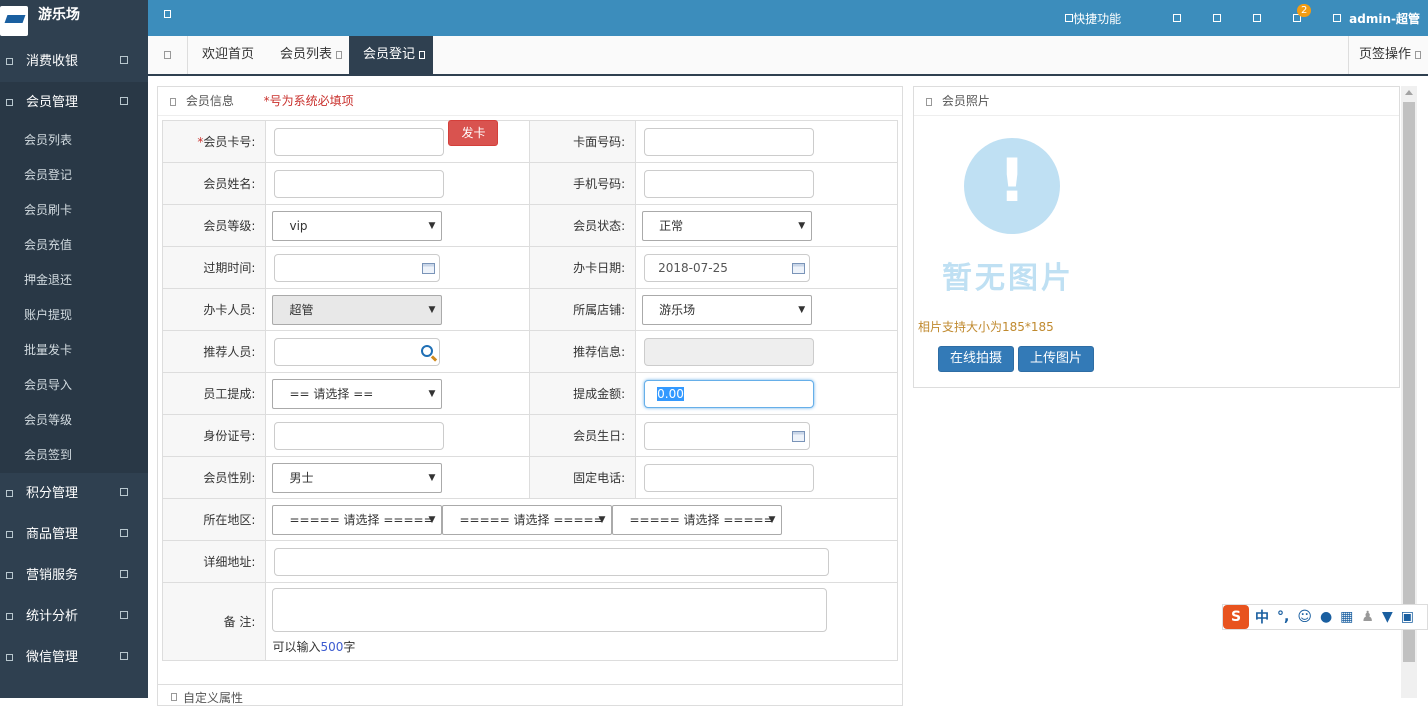  I want to click on submenu-item-levels: 会员等级, so click(74, 420).